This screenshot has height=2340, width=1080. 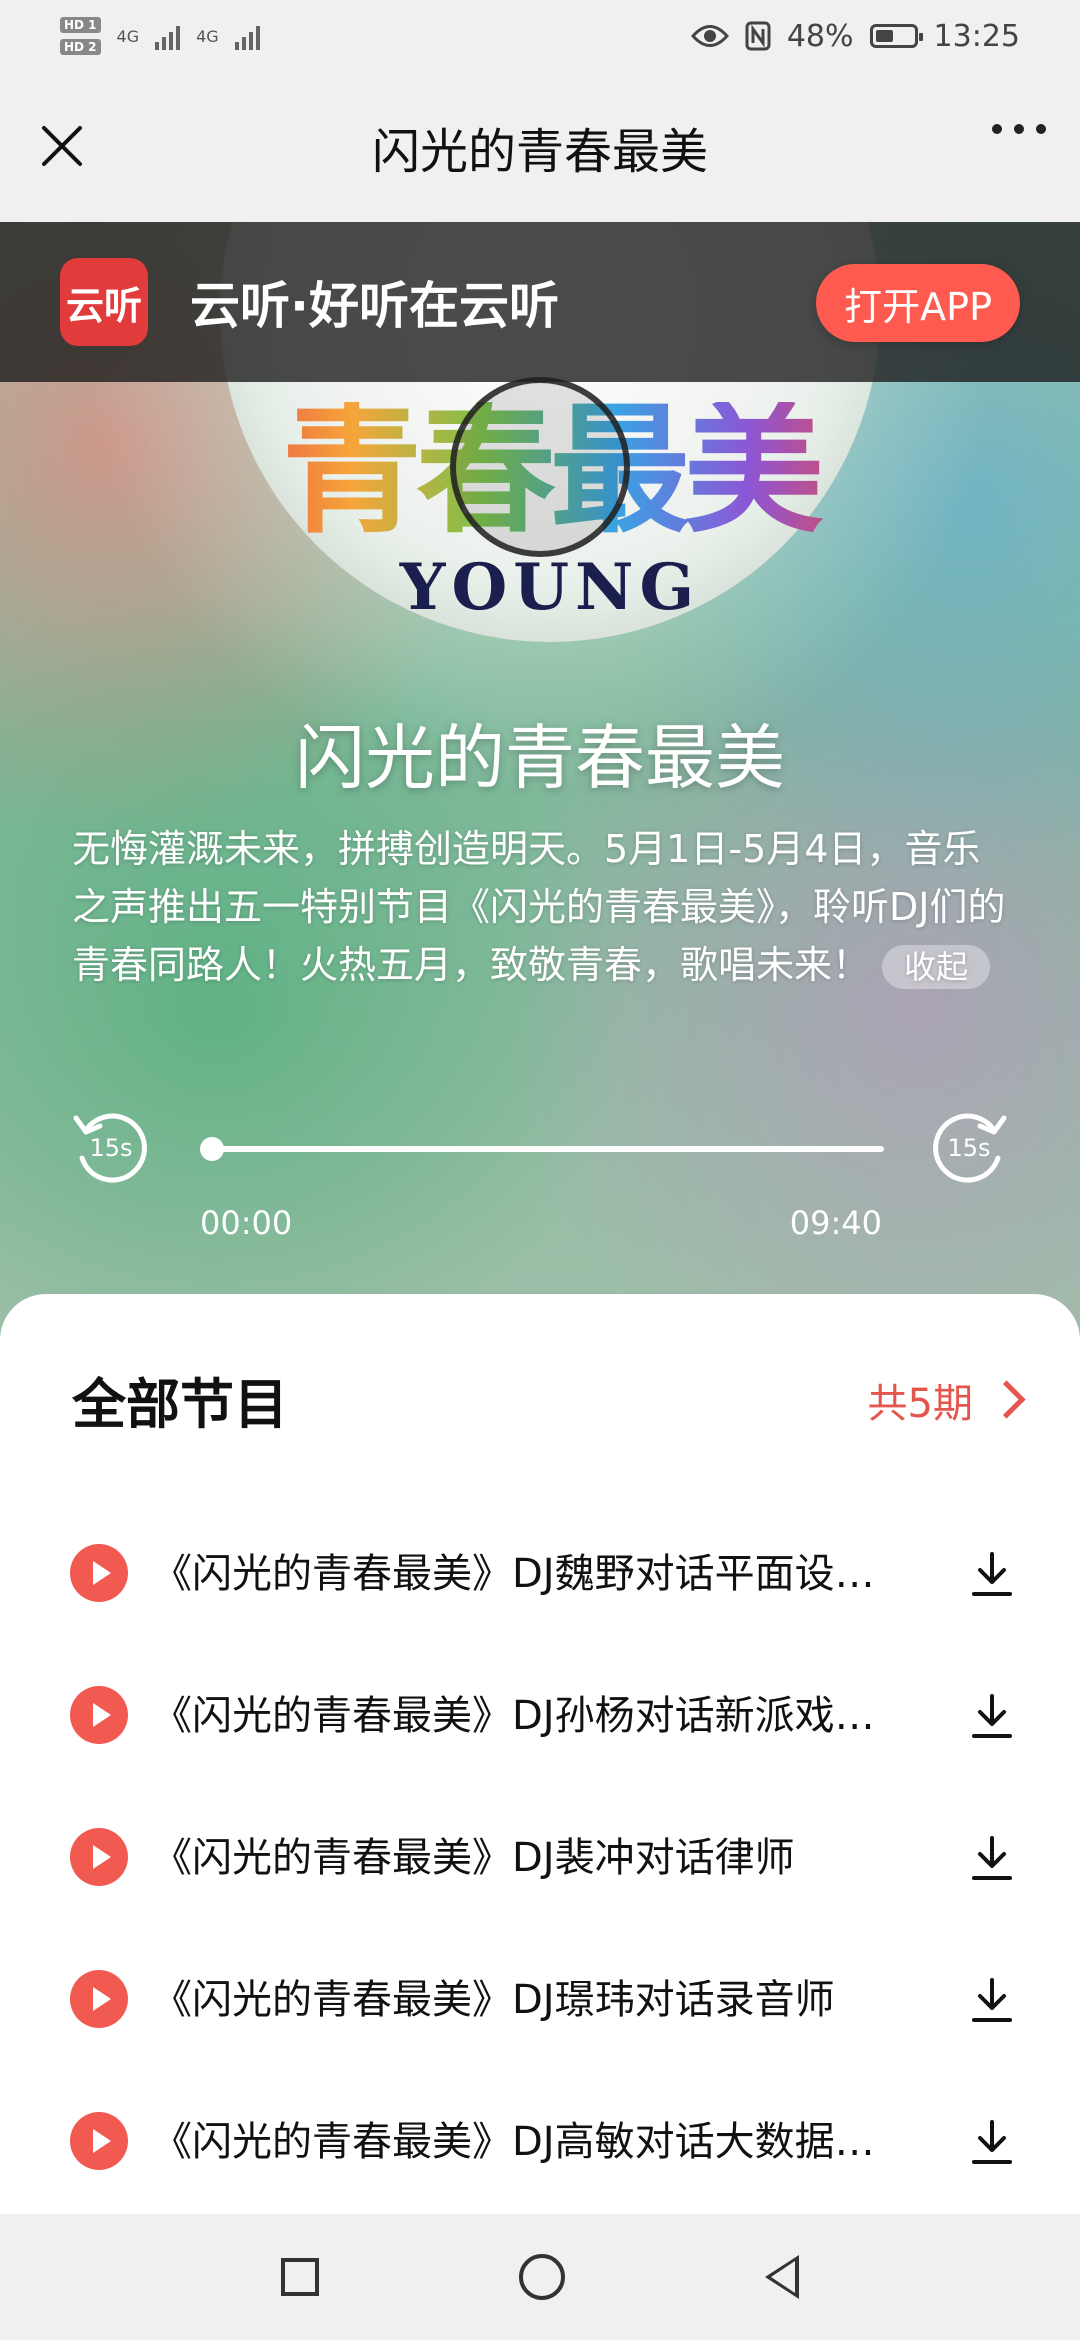 What do you see at coordinates (918, 303) in the screenshot?
I see `open-app-button: 打开APP` at bounding box center [918, 303].